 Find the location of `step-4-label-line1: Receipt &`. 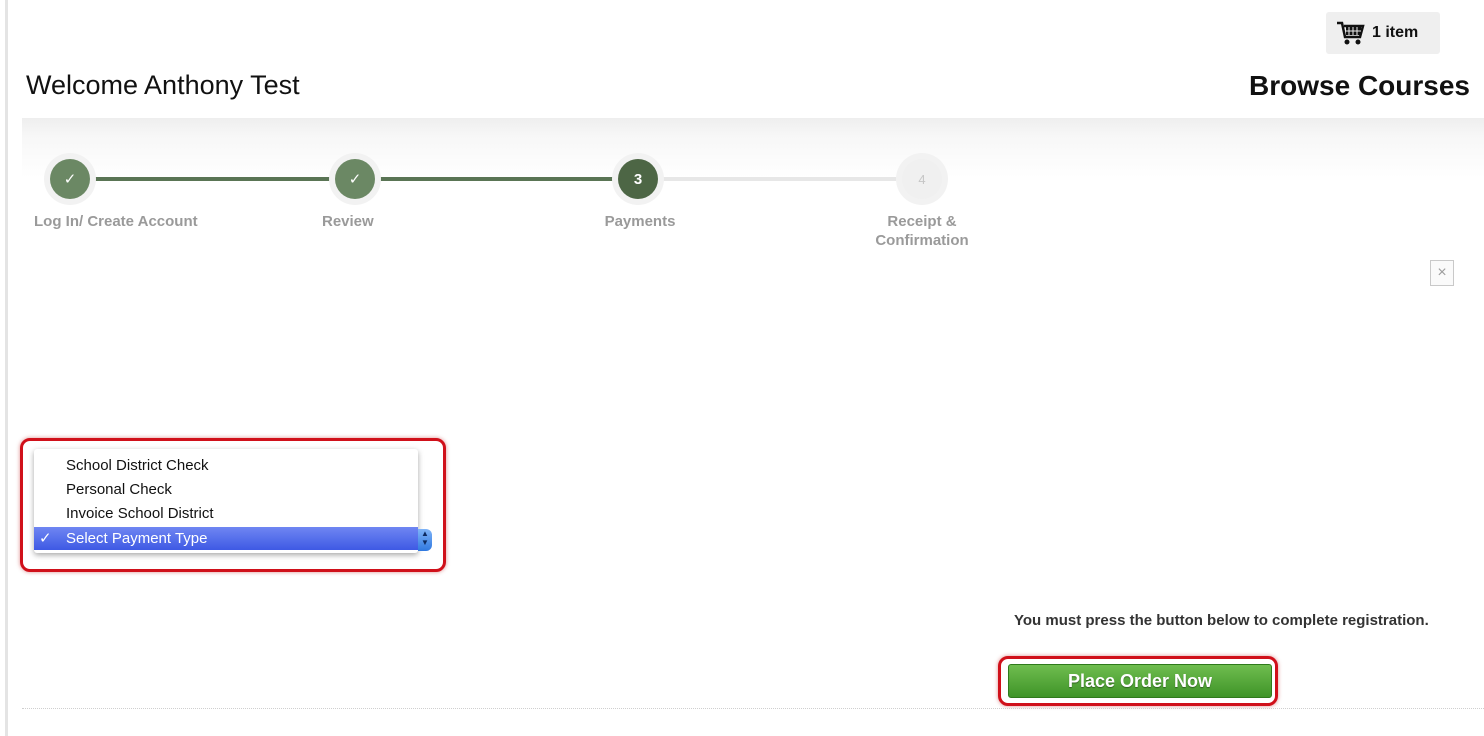

step-4-label-line1: Receipt & is located at coordinates (922, 221).